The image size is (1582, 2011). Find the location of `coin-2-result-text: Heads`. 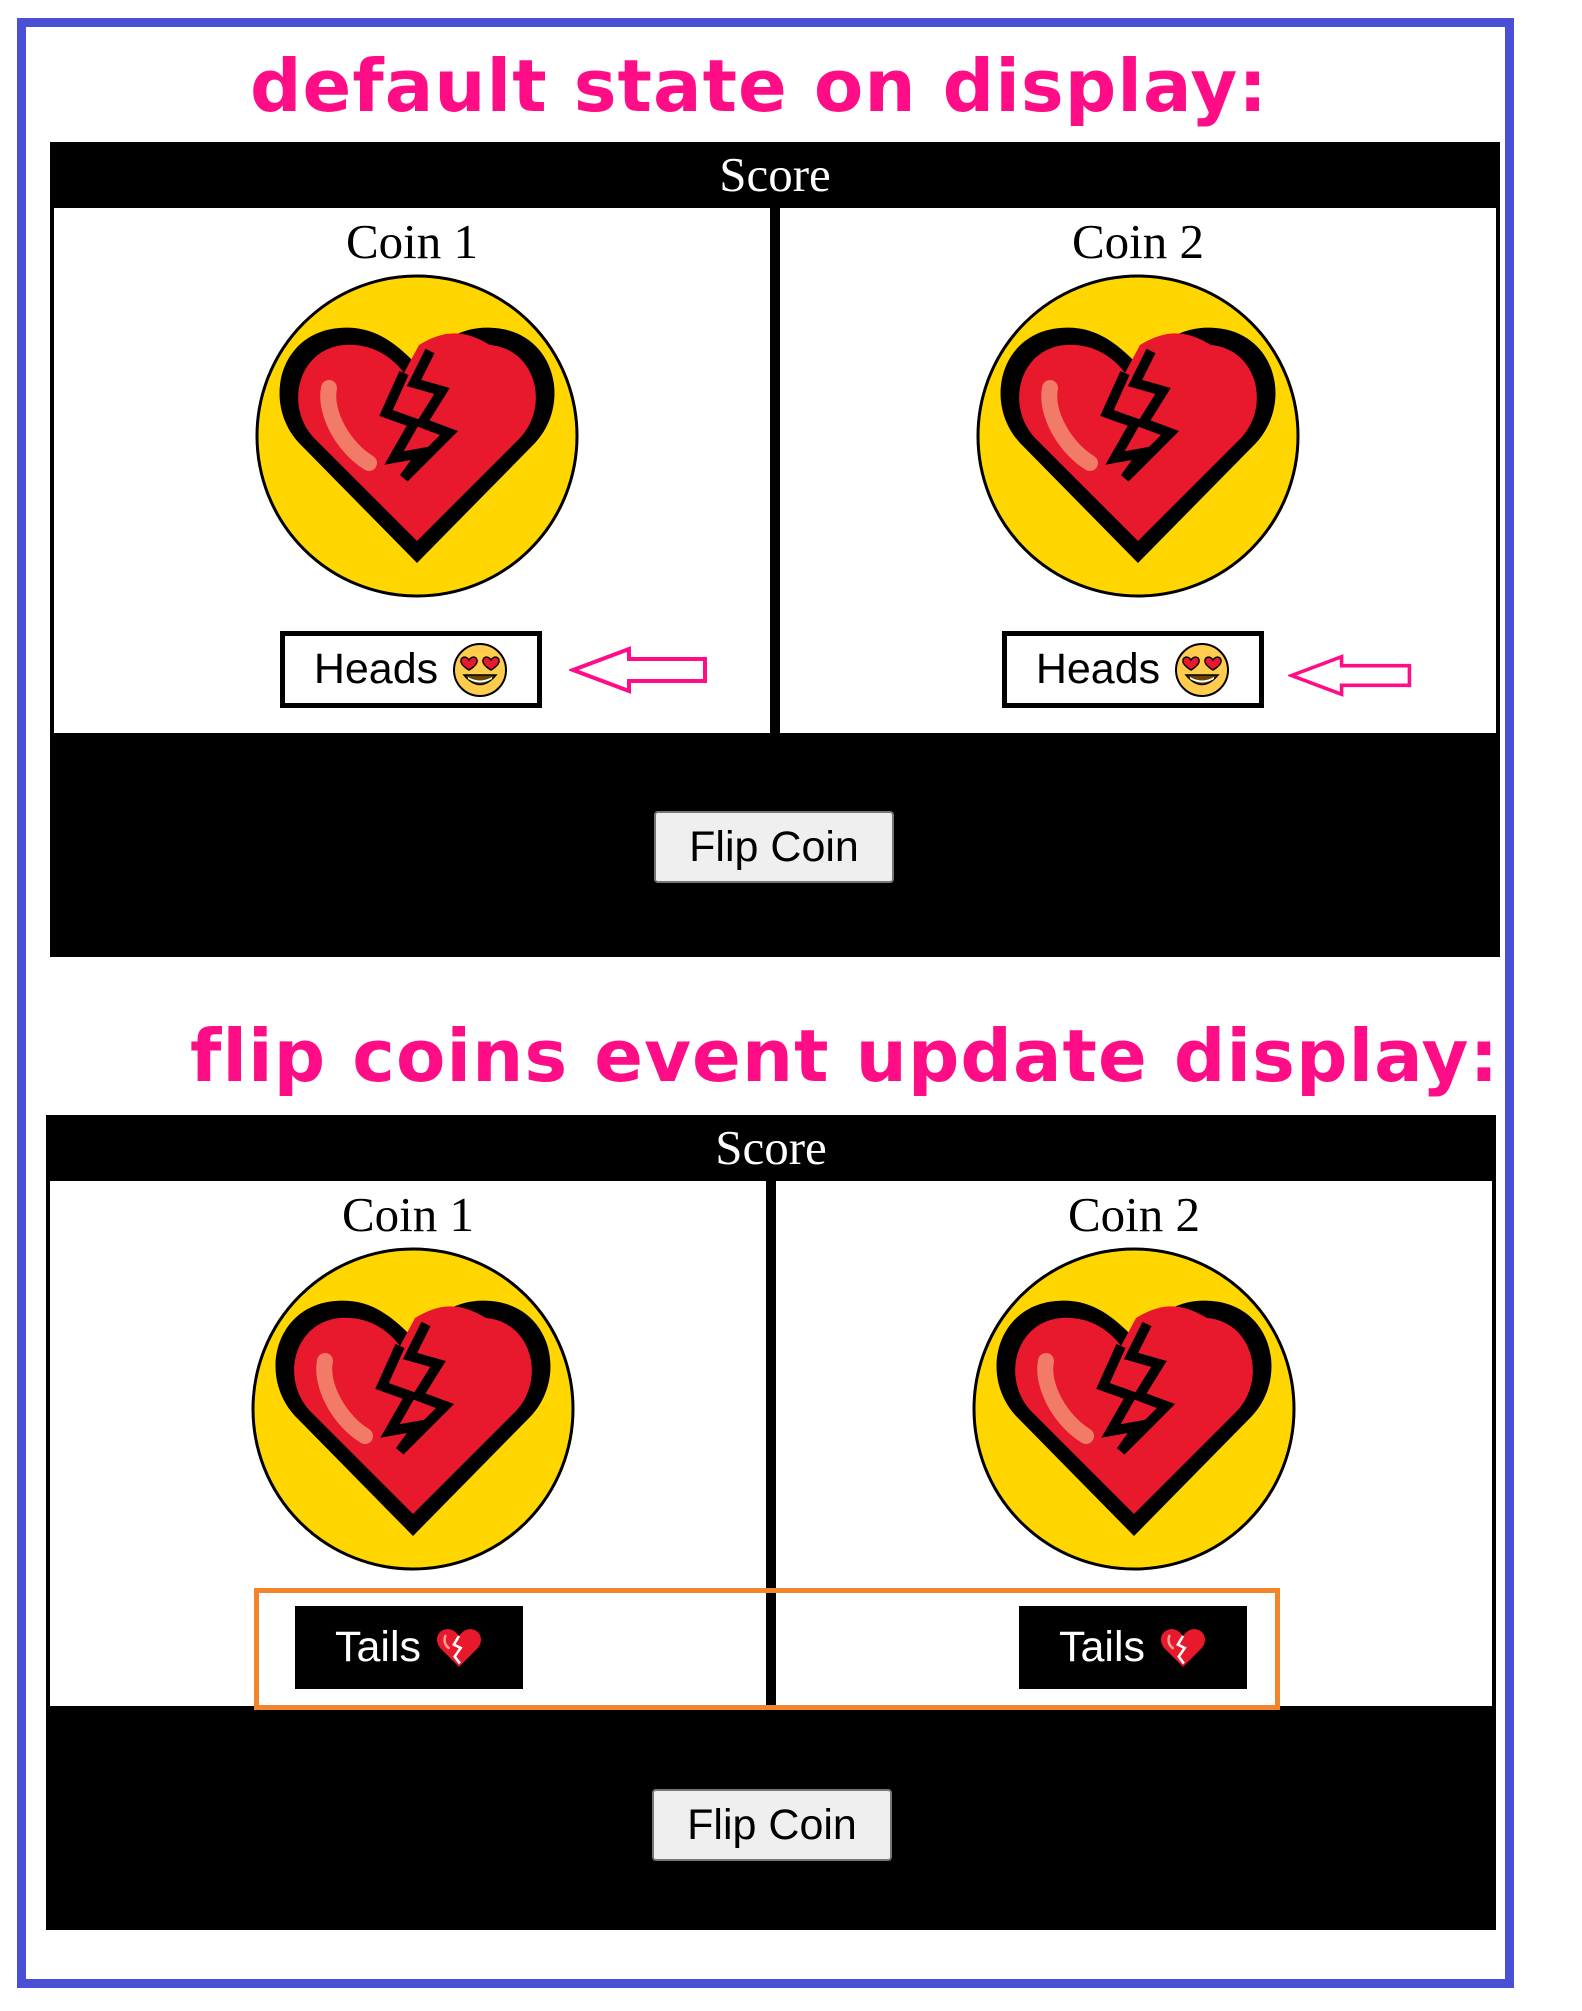

coin-2-result-text: Heads is located at coordinates (1098, 669).